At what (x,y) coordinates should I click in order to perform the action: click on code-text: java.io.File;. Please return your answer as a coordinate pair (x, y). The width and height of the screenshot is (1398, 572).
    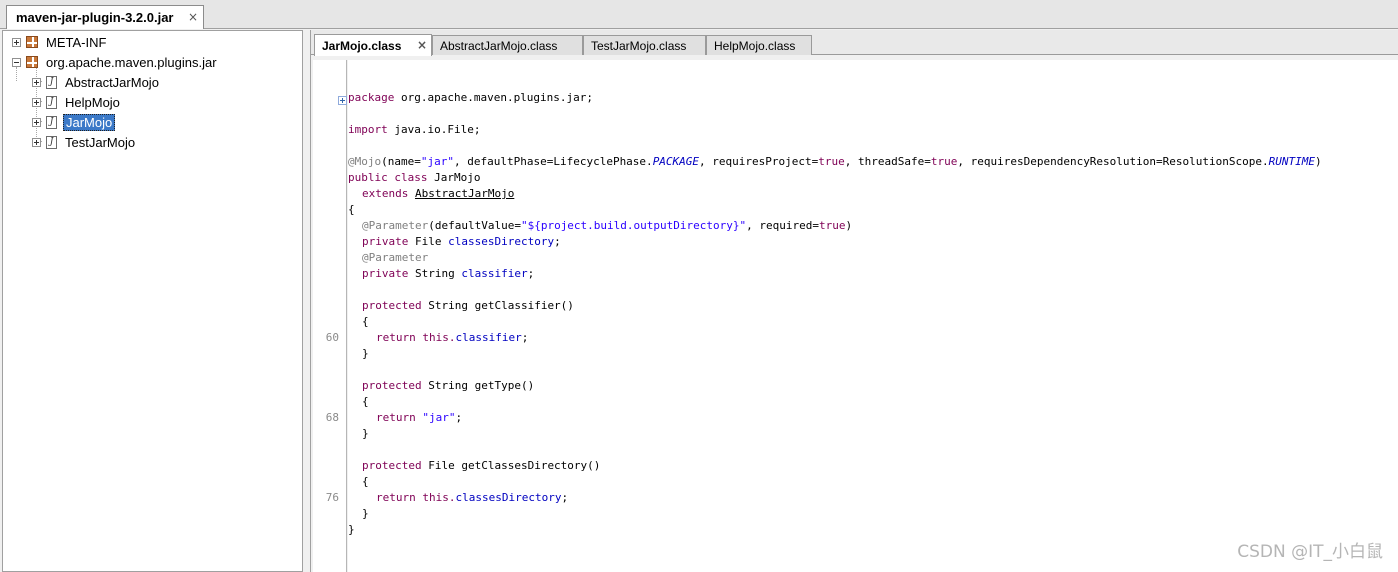
    Looking at the image, I should click on (434, 129).